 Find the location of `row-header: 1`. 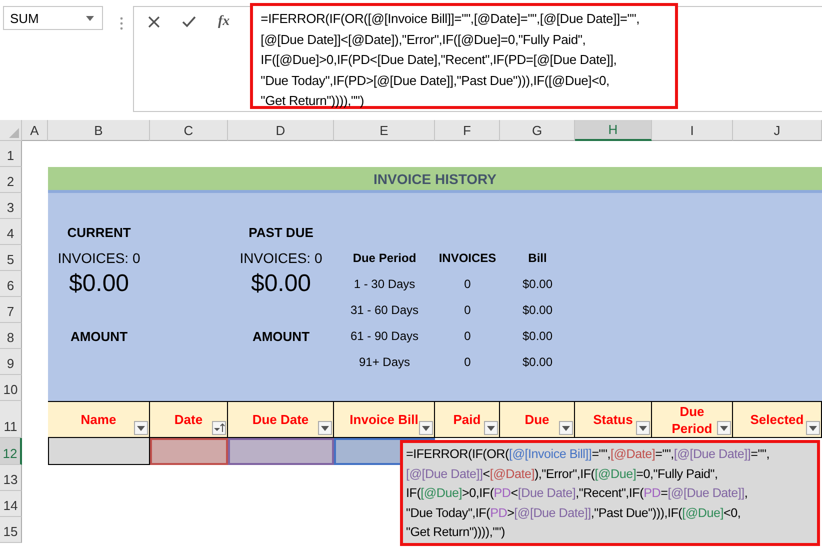

row-header: 1 is located at coordinates (11, 154).